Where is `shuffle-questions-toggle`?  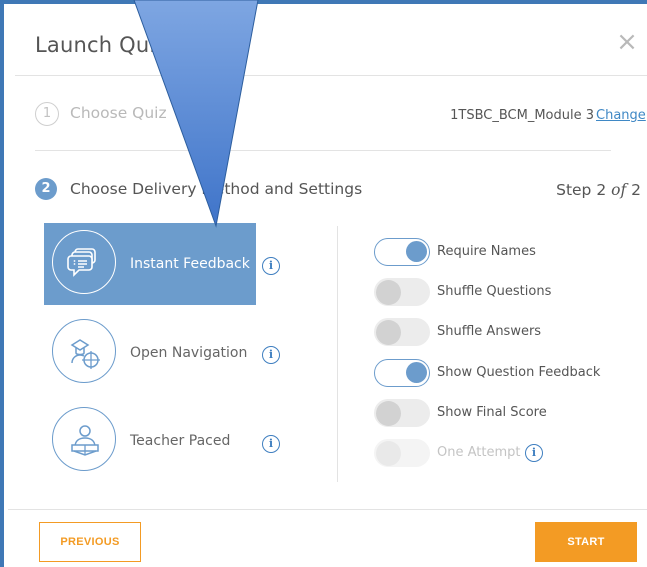
shuffle-questions-toggle is located at coordinates (402, 292).